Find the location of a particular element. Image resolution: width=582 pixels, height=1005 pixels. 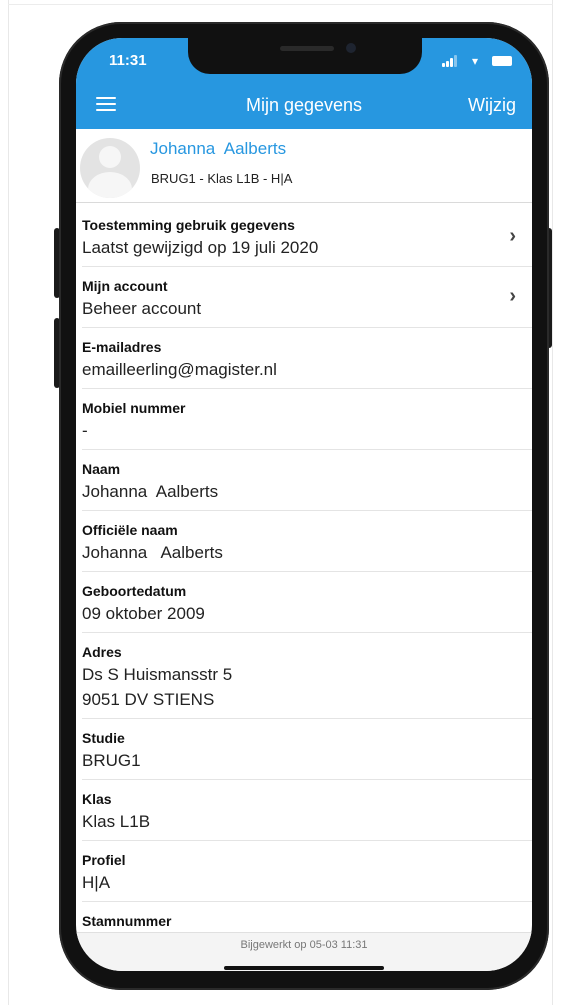

wifi-icon: ▾ is located at coordinates (475, 61).